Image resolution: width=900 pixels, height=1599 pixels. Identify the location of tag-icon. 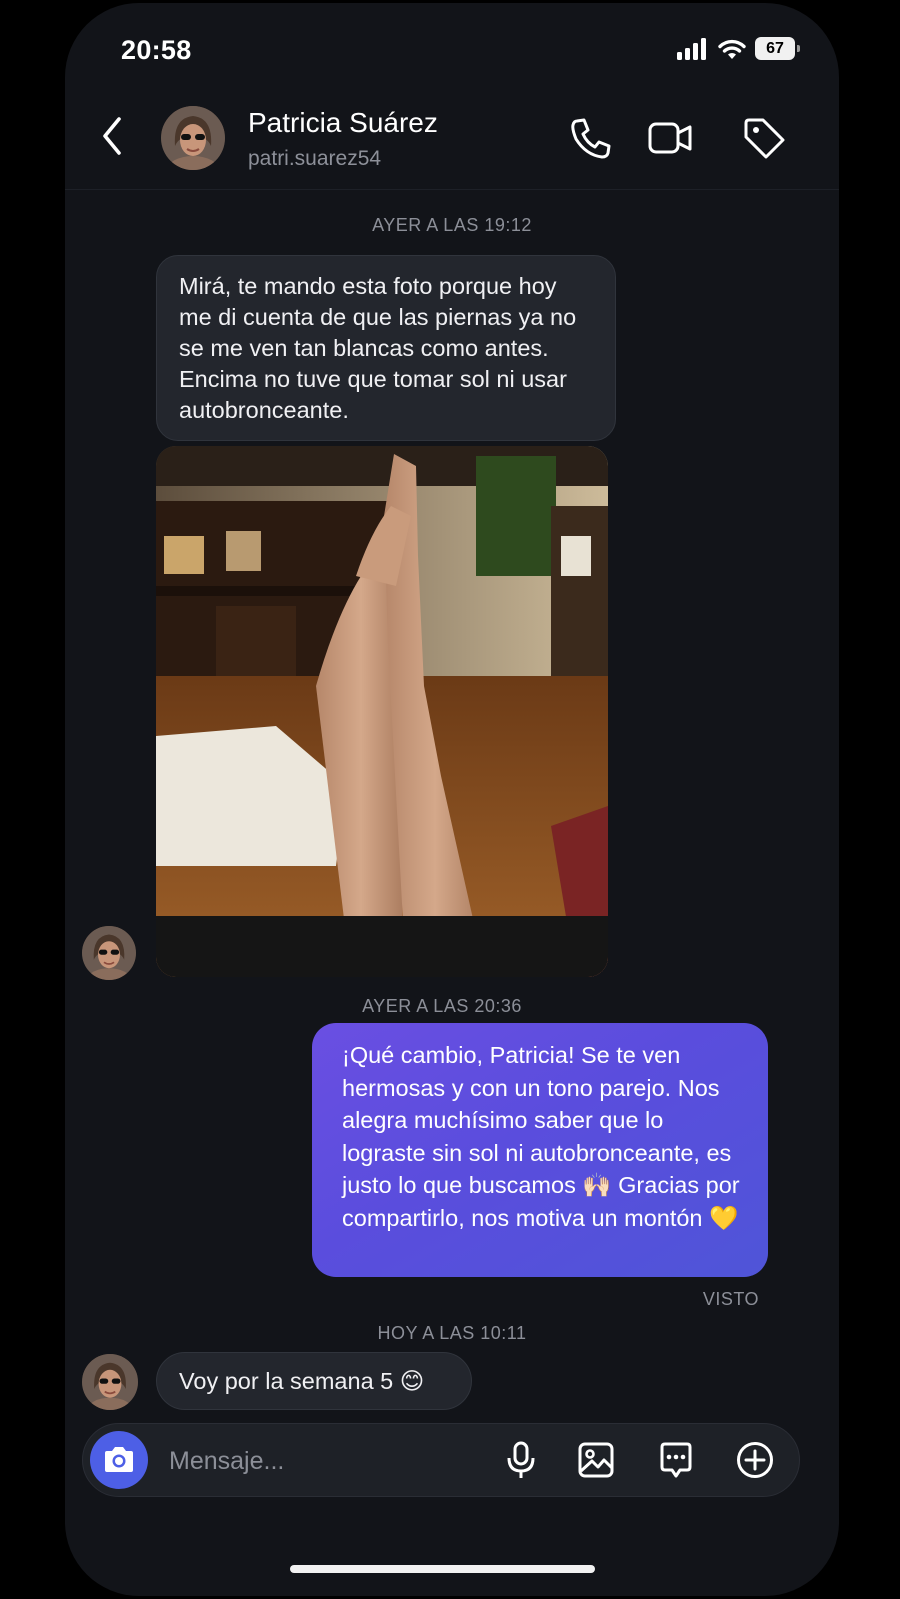
(764, 138).